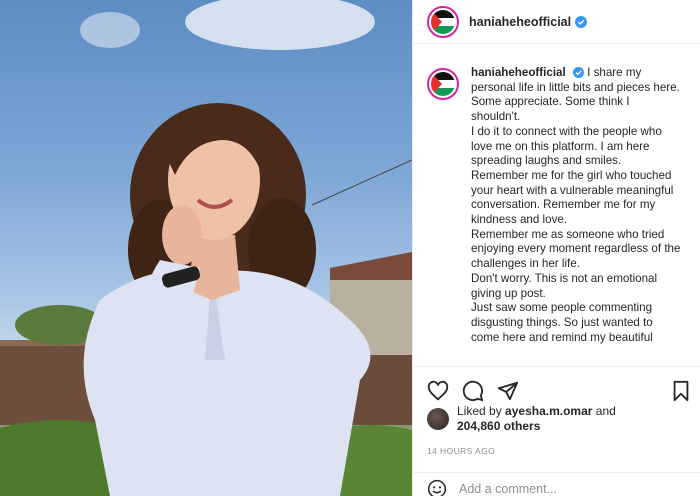 The image size is (700, 496). I want to click on post-header: haniaheheofficial, so click(556, 22).